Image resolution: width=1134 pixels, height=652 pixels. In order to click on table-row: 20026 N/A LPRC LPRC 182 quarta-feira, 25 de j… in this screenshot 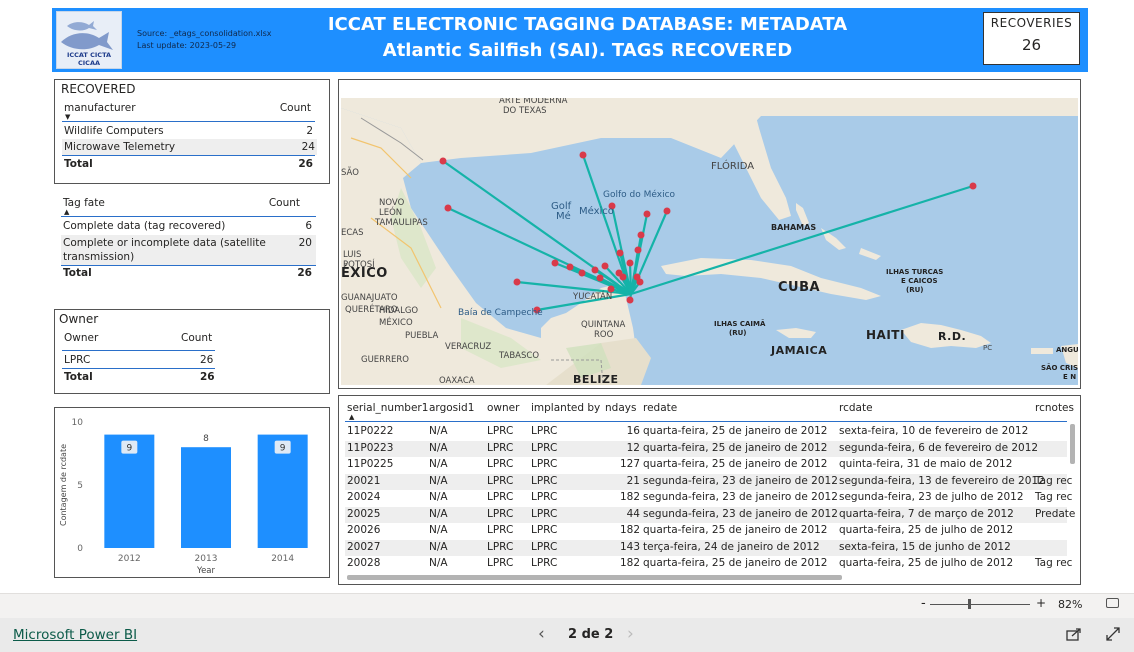, I will do `click(706, 531)`.